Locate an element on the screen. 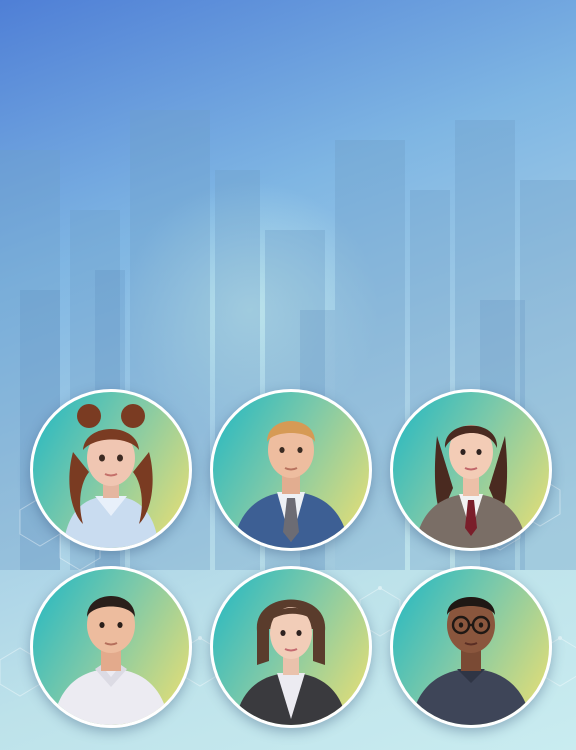 The width and height of the screenshot is (576, 750). avatar-woman-curly-hair is located at coordinates (111, 470).